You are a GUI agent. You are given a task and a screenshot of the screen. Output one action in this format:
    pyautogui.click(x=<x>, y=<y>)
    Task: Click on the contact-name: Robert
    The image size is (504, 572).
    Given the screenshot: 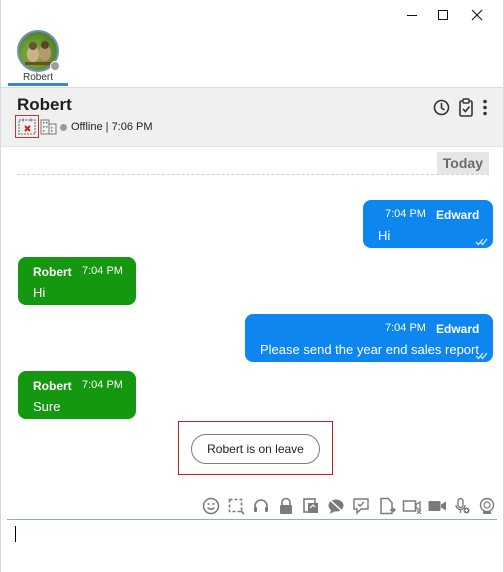 What is the action you would take?
    pyautogui.click(x=44, y=104)
    